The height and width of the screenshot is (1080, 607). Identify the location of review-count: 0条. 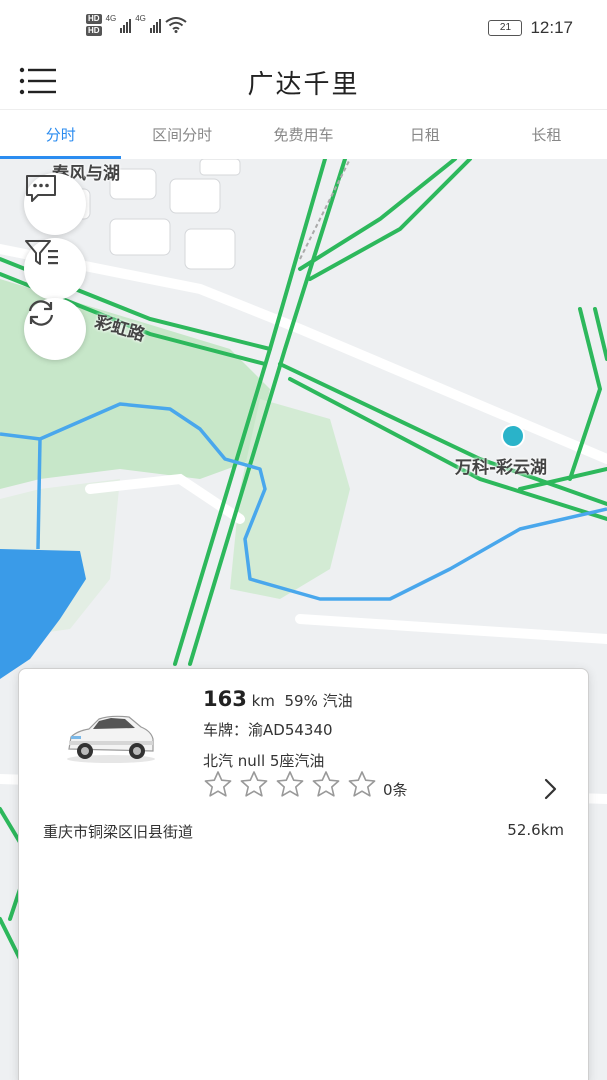
(395, 790).